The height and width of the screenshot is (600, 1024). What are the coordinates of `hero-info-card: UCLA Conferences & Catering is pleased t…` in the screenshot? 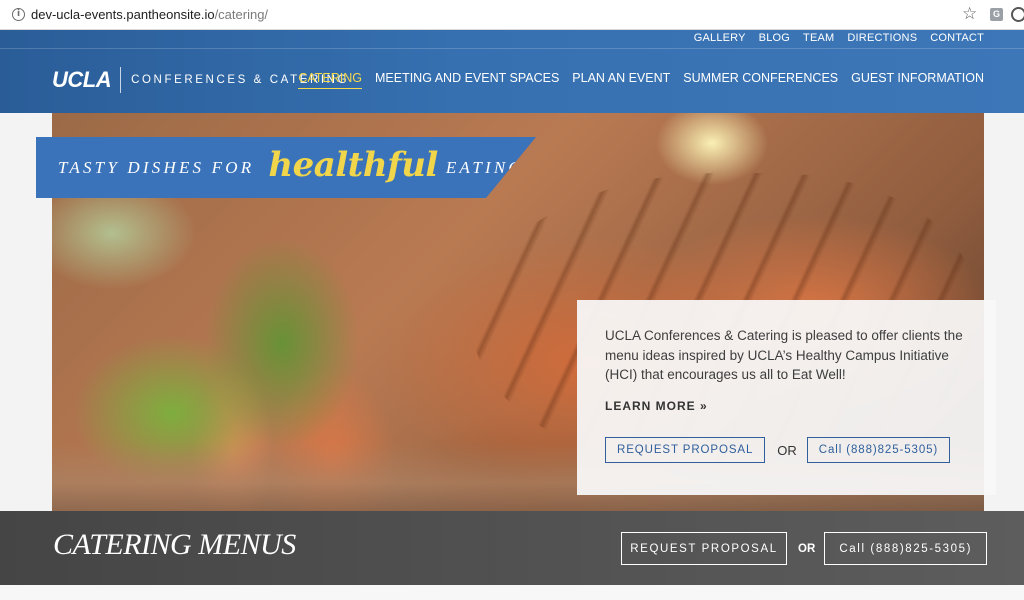 It's located at (786, 397).